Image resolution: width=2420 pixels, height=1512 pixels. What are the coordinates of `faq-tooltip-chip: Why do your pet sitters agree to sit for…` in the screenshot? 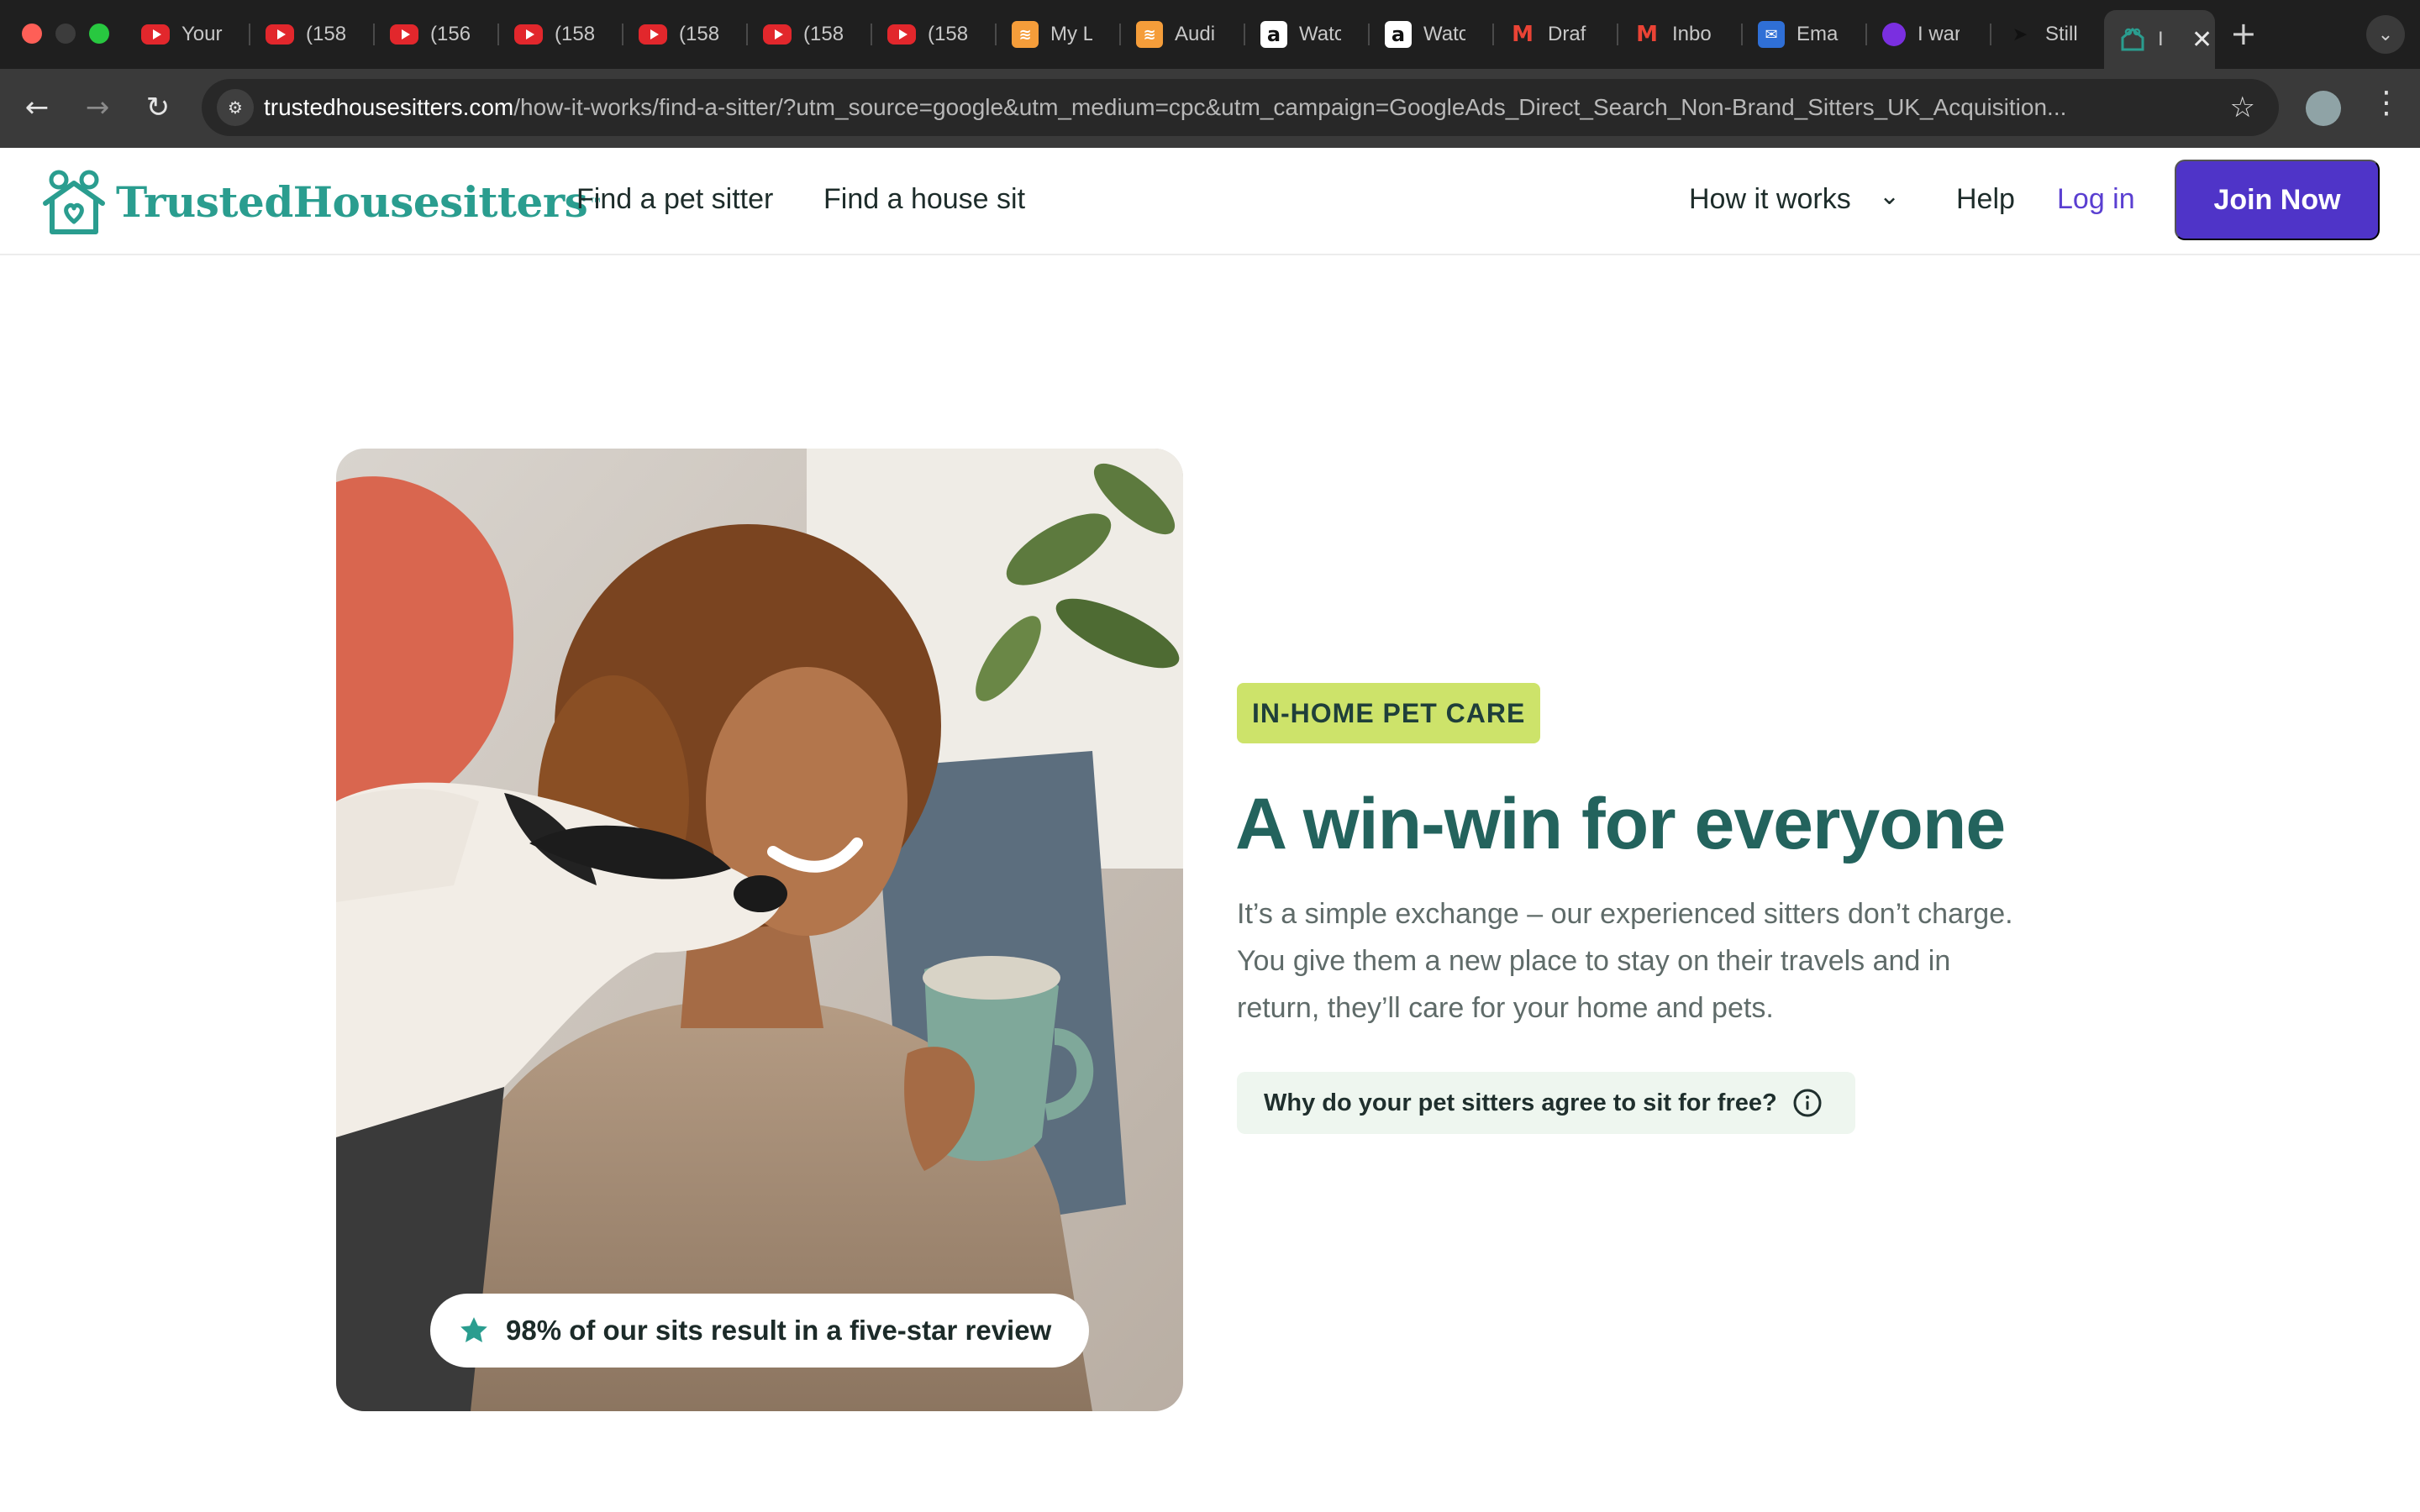 It's located at (1546, 1103).